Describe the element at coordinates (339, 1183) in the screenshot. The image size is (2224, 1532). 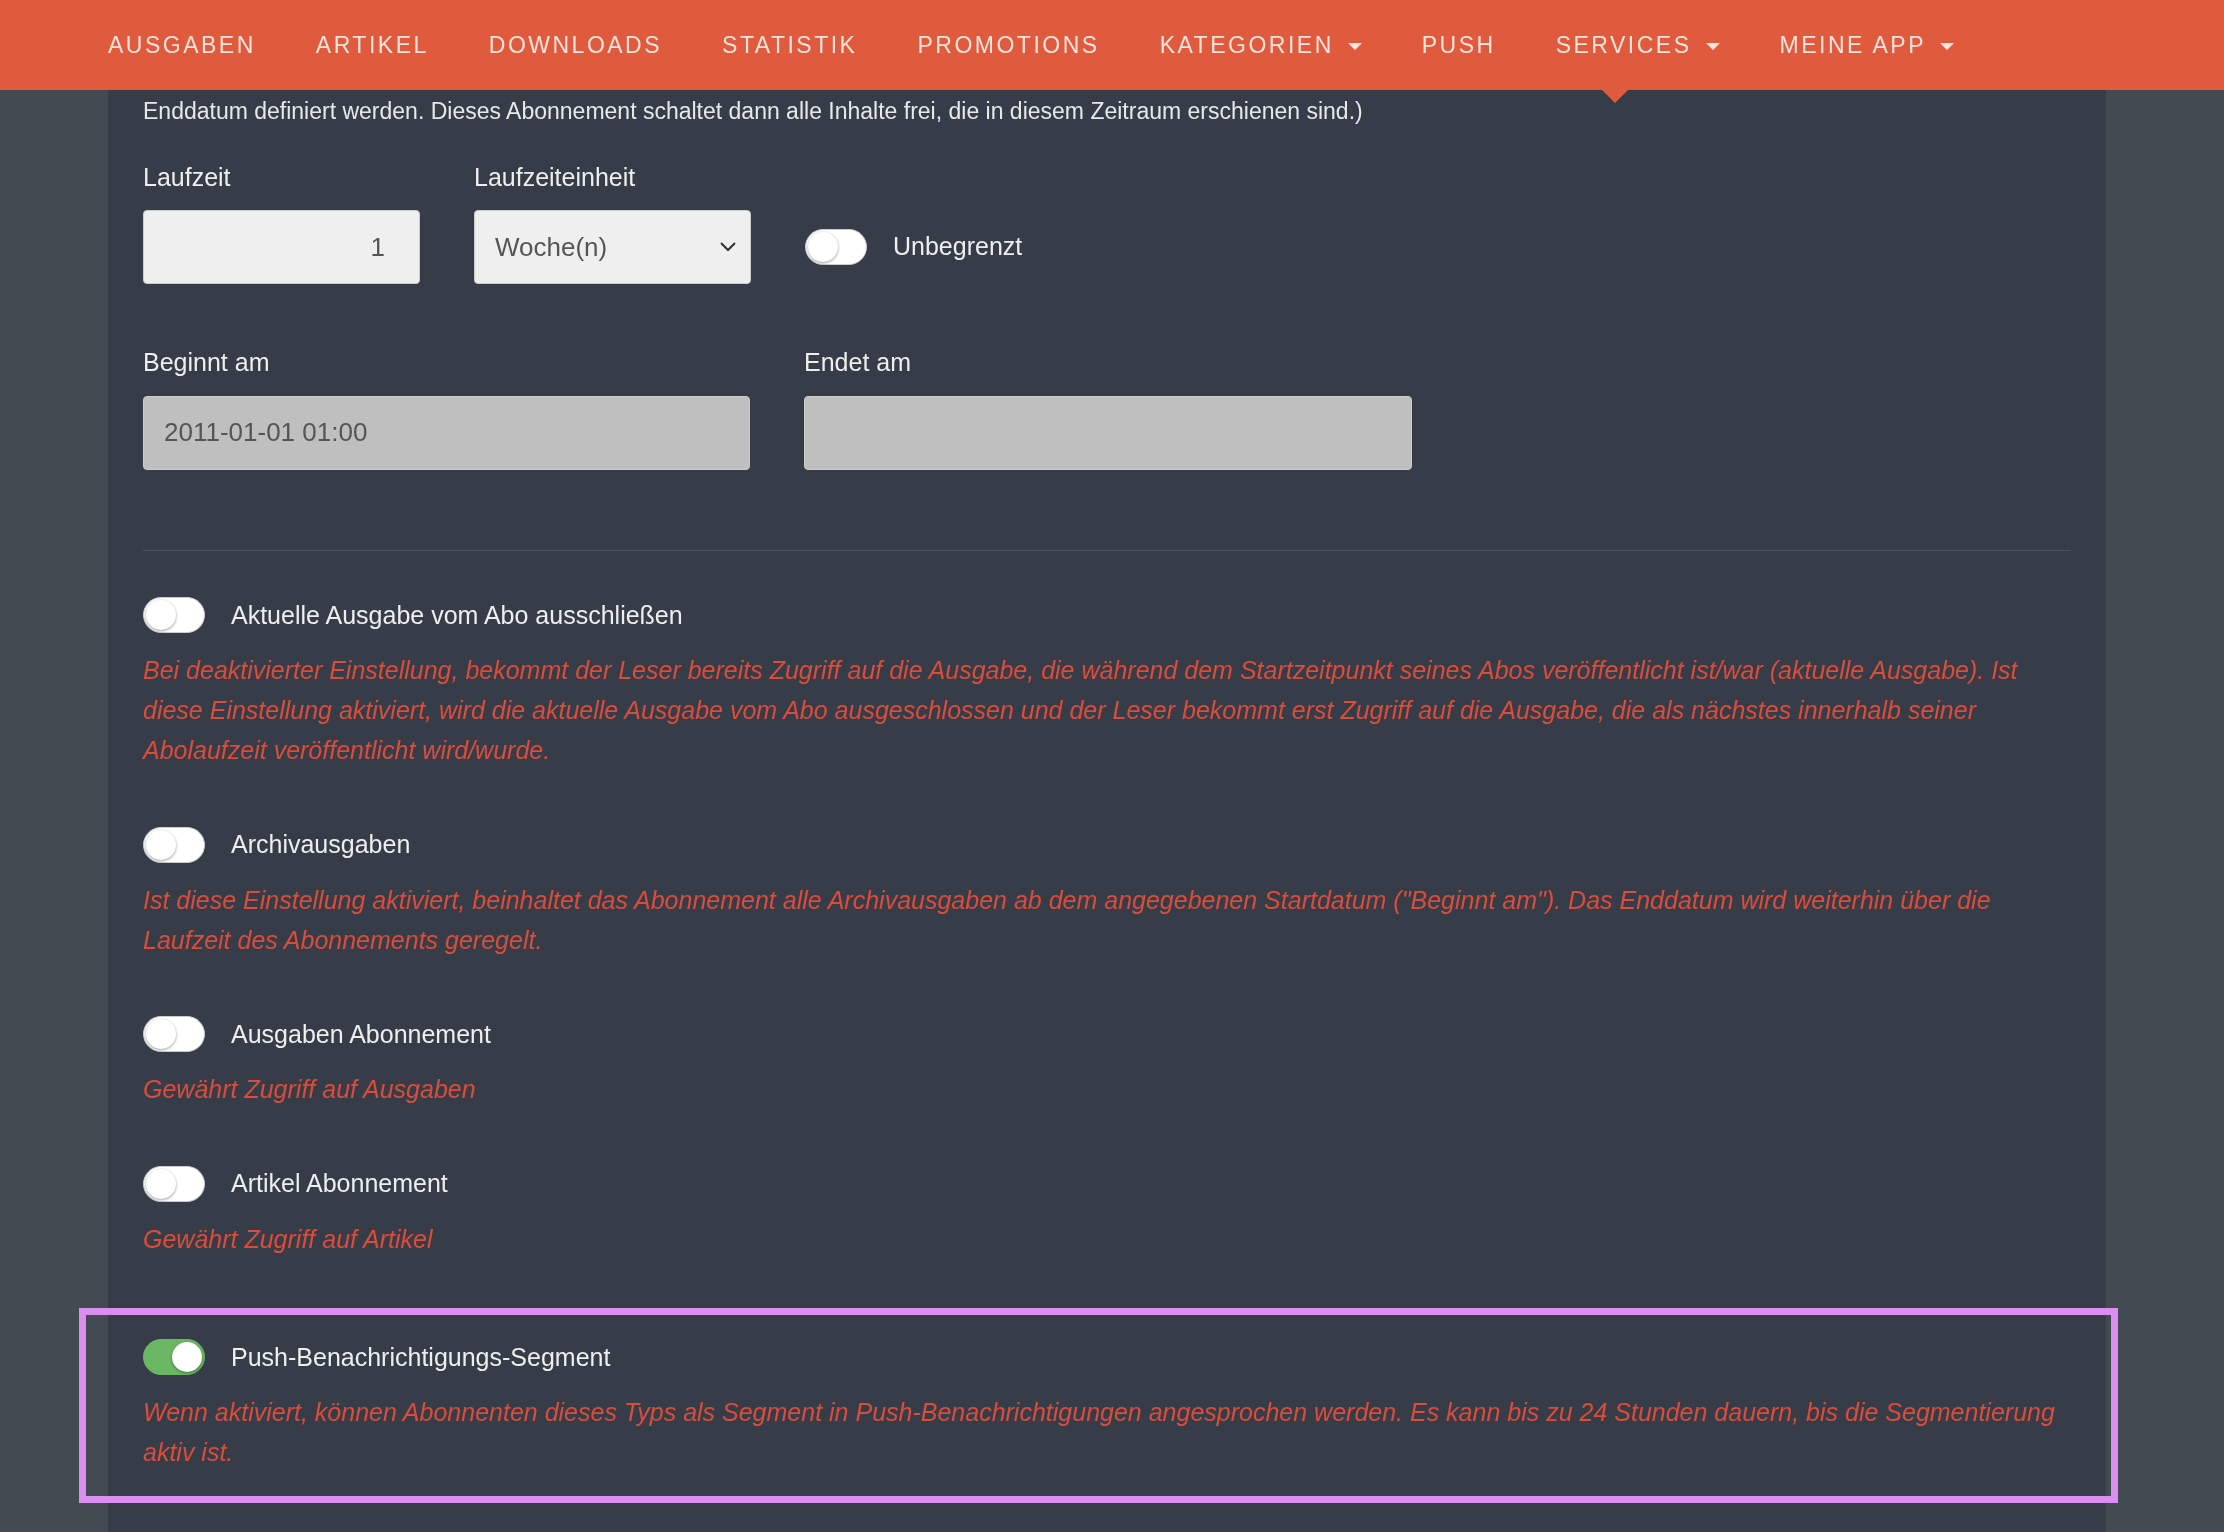
I see `toggle-label: Artikel Abonnement` at that location.